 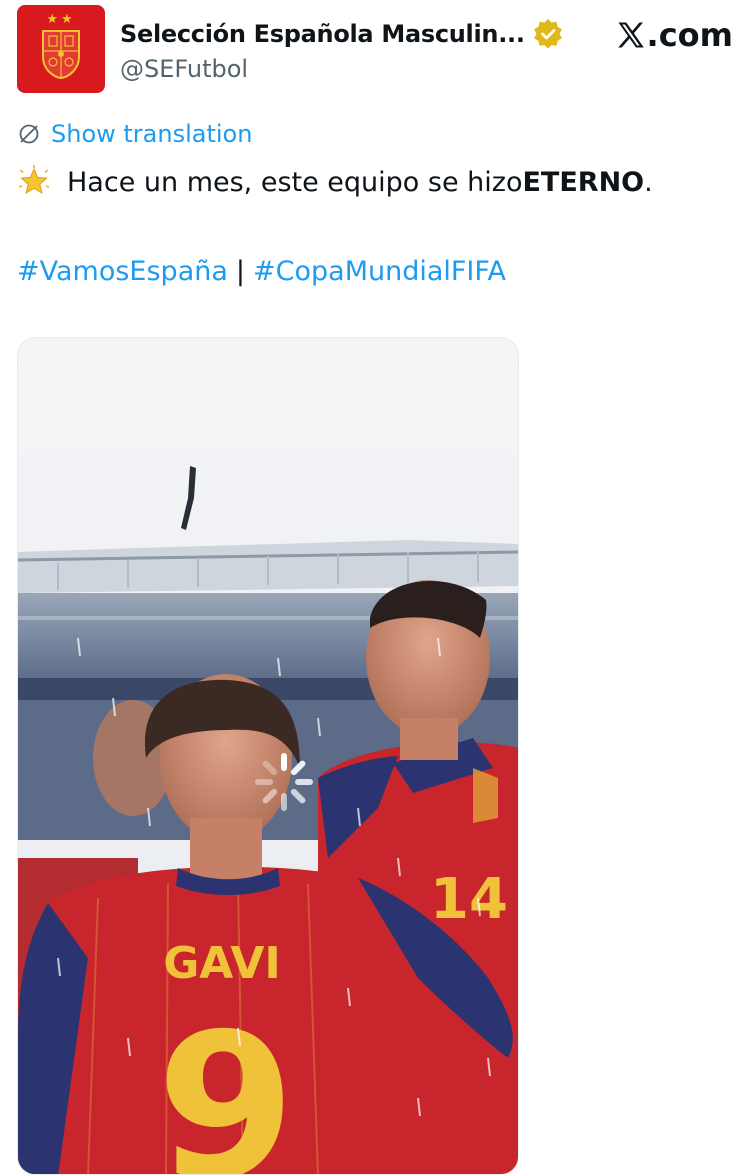 I want to click on avatar: ★★, so click(x=61, y=49).